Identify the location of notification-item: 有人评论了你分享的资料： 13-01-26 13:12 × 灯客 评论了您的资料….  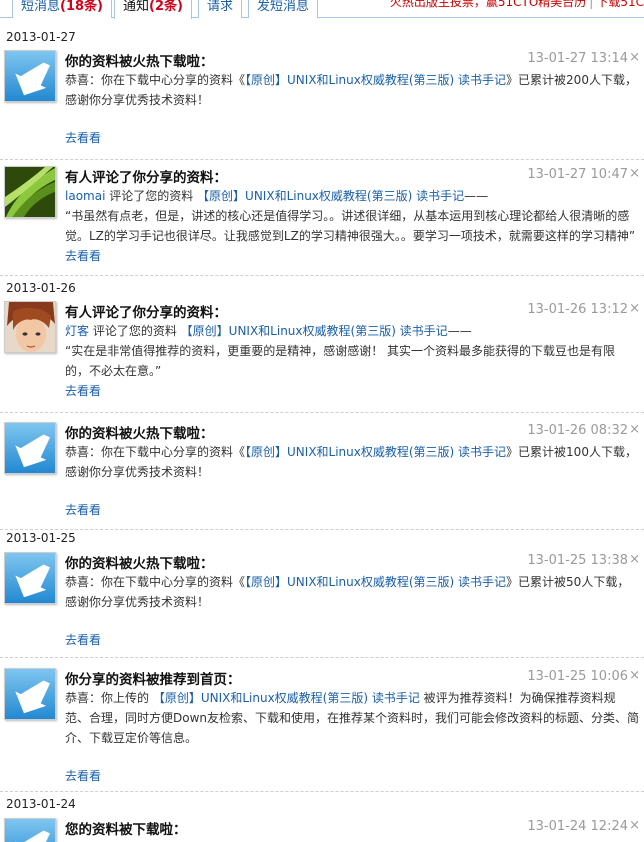
(322, 357).